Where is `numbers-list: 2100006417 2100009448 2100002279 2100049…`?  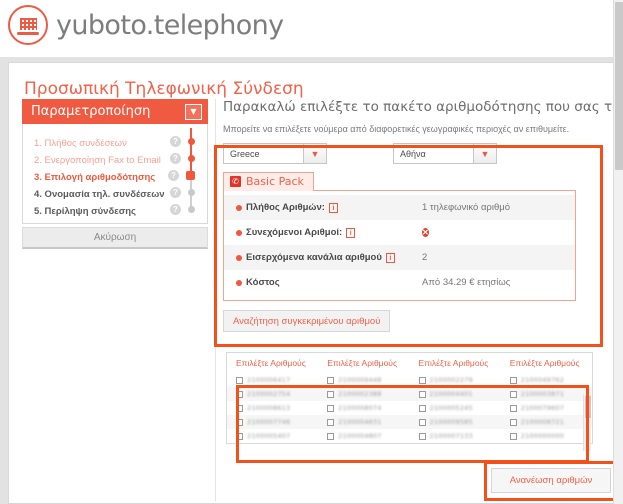
numbers-list: 2100006417 2100009448 2100002279 2100049… is located at coordinates (409, 412).